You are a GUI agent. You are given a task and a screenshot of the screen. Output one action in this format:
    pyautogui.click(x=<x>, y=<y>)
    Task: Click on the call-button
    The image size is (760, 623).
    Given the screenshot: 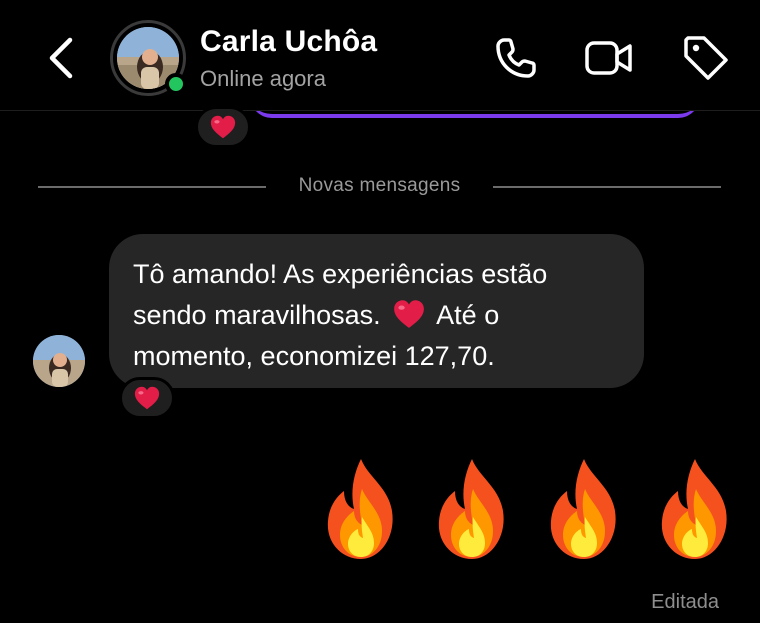 What is the action you would take?
    pyautogui.click(x=516, y=58)
    